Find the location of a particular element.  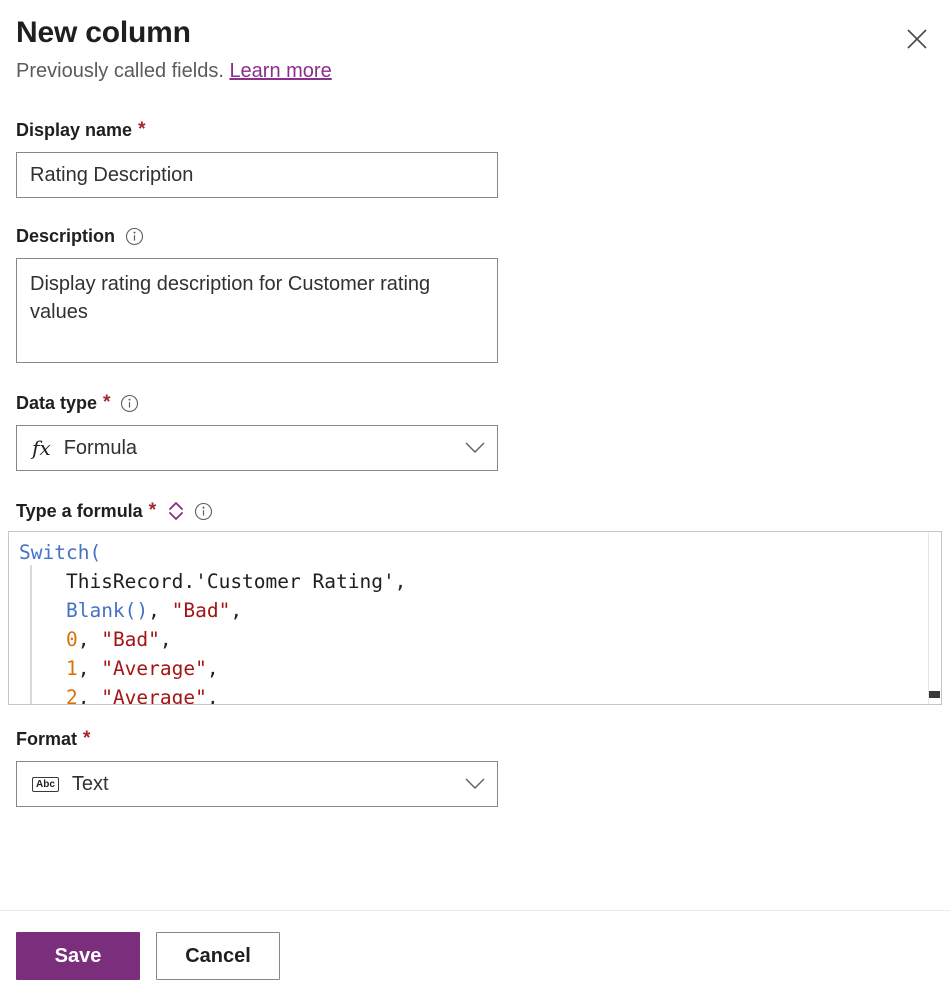

formula-token: ThisRecord.'Customer Rating', is located at coordinates (213, 581).